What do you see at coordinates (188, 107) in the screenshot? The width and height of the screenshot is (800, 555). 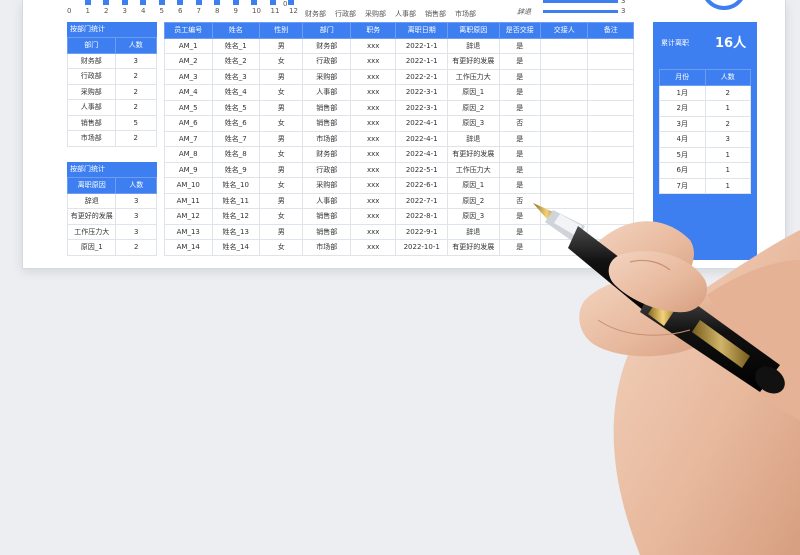 I see `table-cell: AM_5` at bounding box center [188, 107].